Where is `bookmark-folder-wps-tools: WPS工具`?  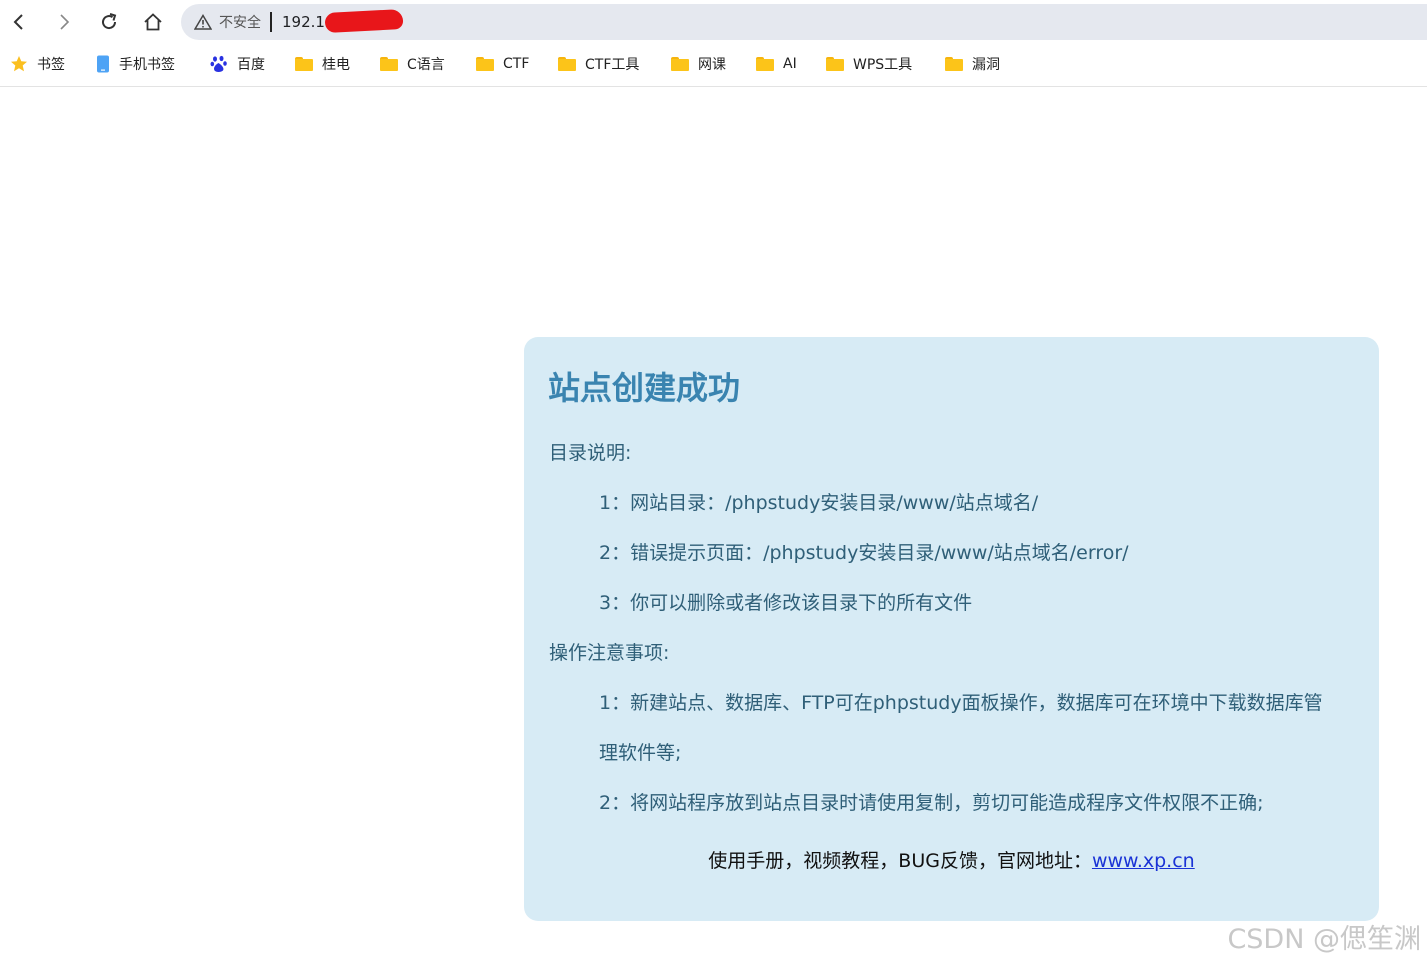
bookmark-folder-wps-tools: WPS工具 is located at coordinates (869, 64).